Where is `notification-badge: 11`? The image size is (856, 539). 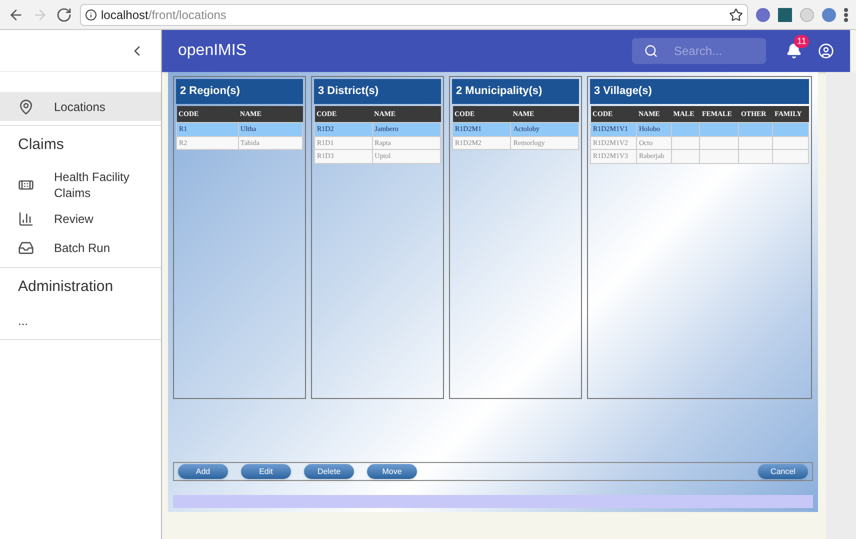 notification-badge: 11 is located at coordinates (802, 41).